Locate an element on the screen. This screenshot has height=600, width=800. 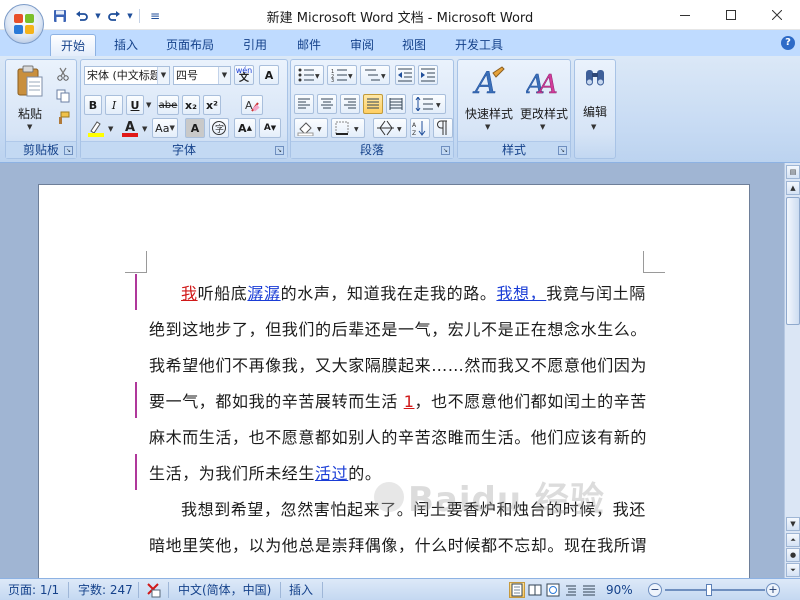
tab-review: 审阅 is located at coordinates (362, 45).